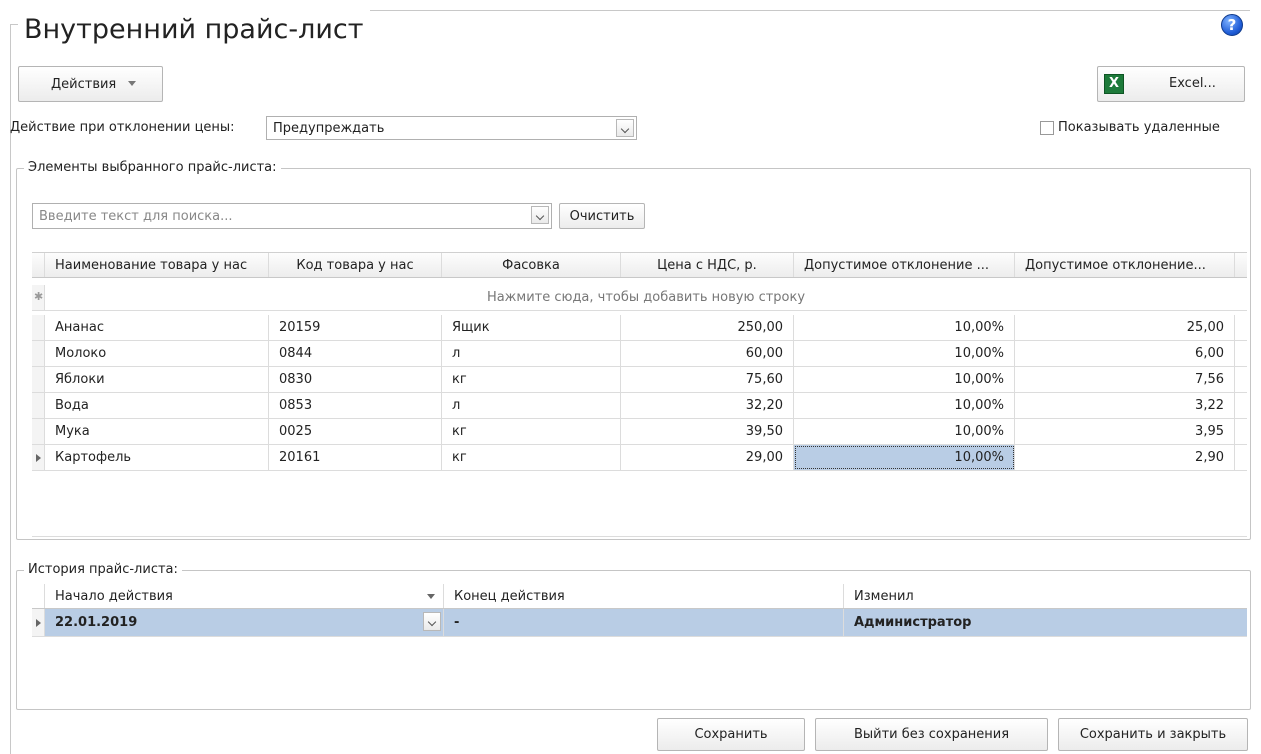 The width and height of the screenshot is (1261, 754). What do you see at coordinates (931, 734) in the screenshot?
I see `exit-without-saving-button: Выйти без сохранения` at bounding box center [931, 734].